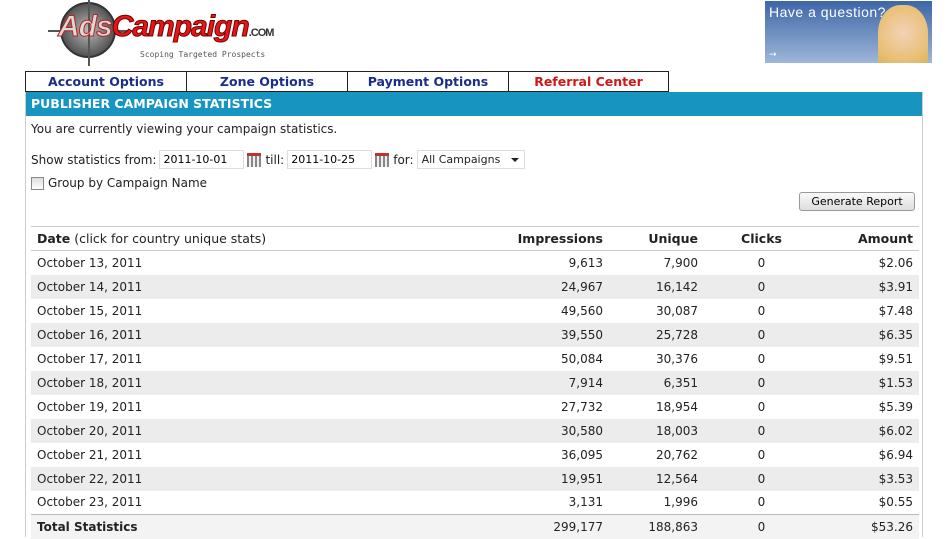  I want to click on cell-amount: $9.51, so click(895, 358).